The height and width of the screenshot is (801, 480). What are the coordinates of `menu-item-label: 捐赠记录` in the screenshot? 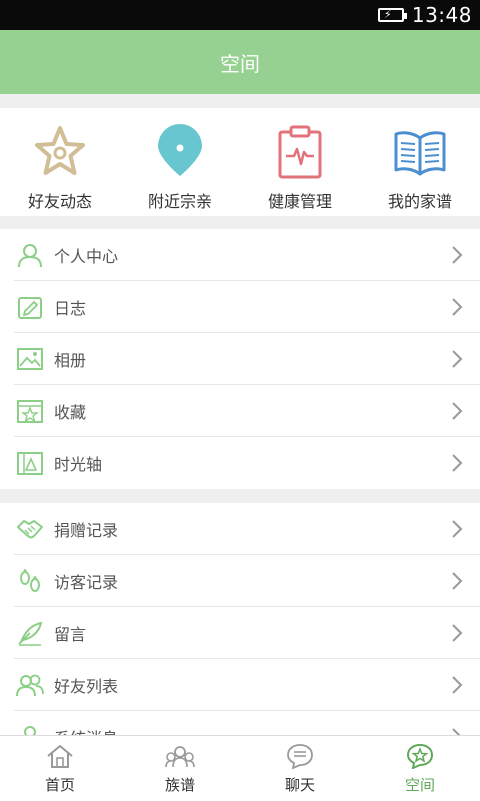 It's located at (86, 530).